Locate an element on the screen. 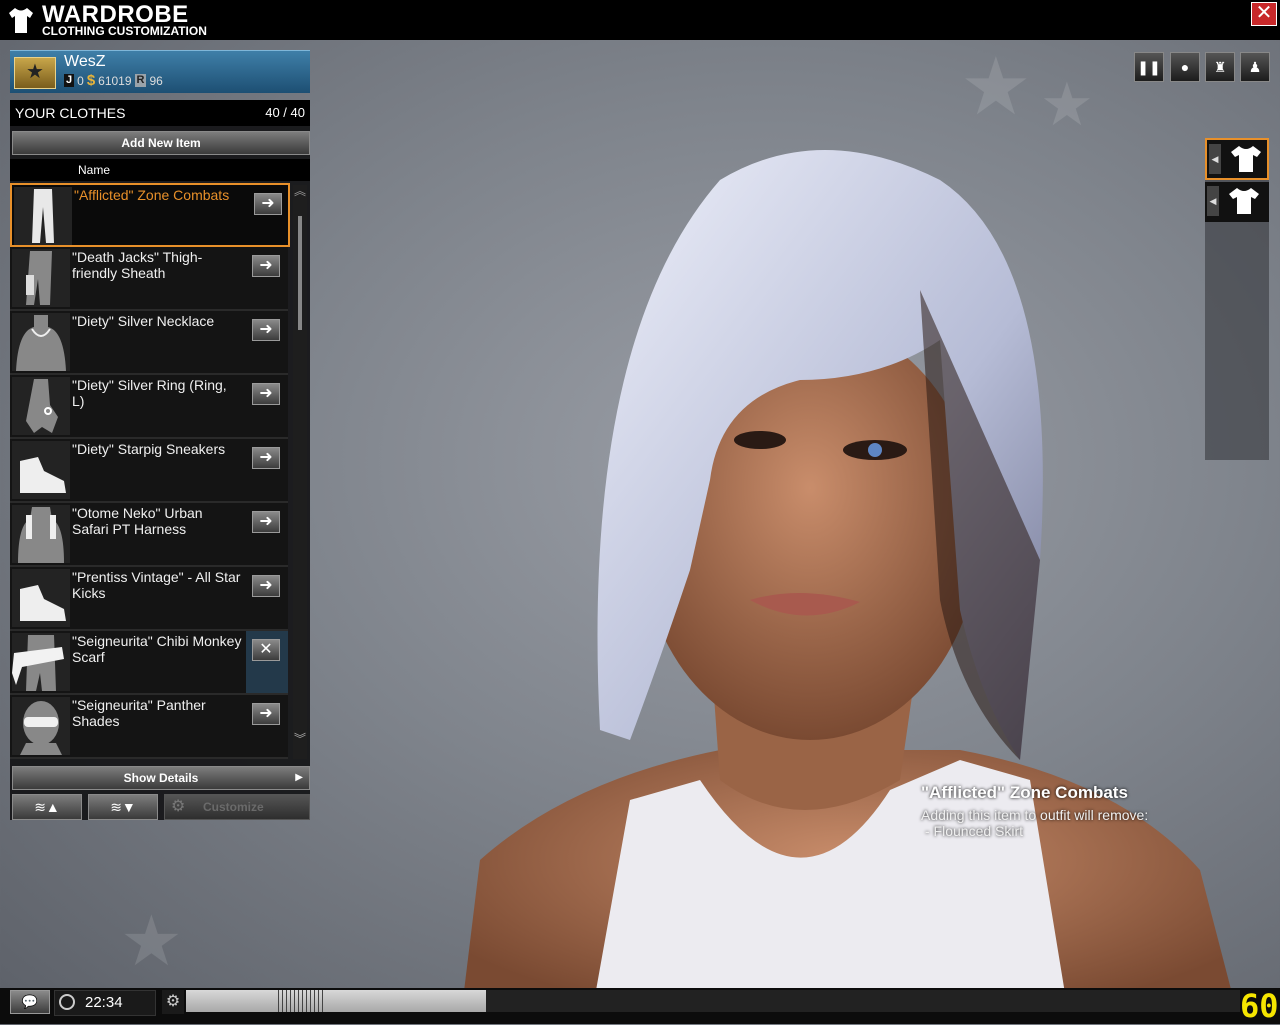 The height and width of the screenshot is (1025, 1280). show-details-label: Show Details is located at coordinates (161, 778).